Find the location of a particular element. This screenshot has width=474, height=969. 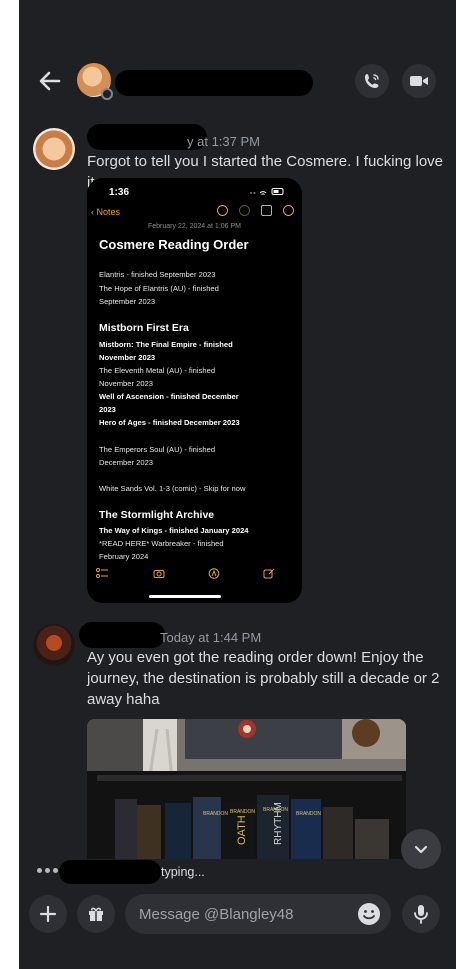

note-line: Well of Ascension - finished December is located at coordinates (169, 396).